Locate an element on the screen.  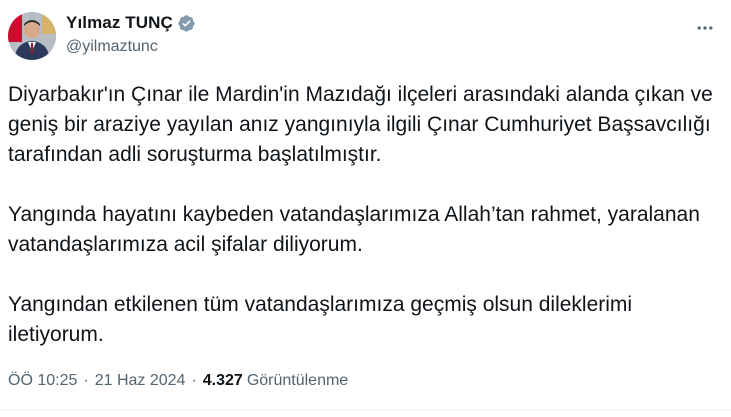
avatar is located at coordinates (32, 36).